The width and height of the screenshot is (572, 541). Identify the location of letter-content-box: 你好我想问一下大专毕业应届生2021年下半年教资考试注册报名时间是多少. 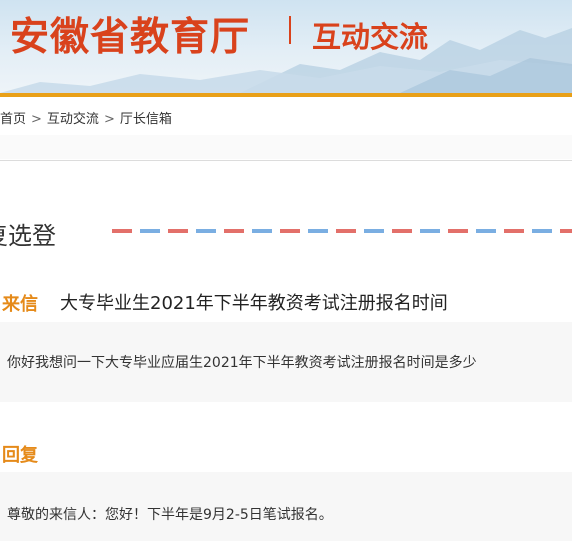
(286, 362).